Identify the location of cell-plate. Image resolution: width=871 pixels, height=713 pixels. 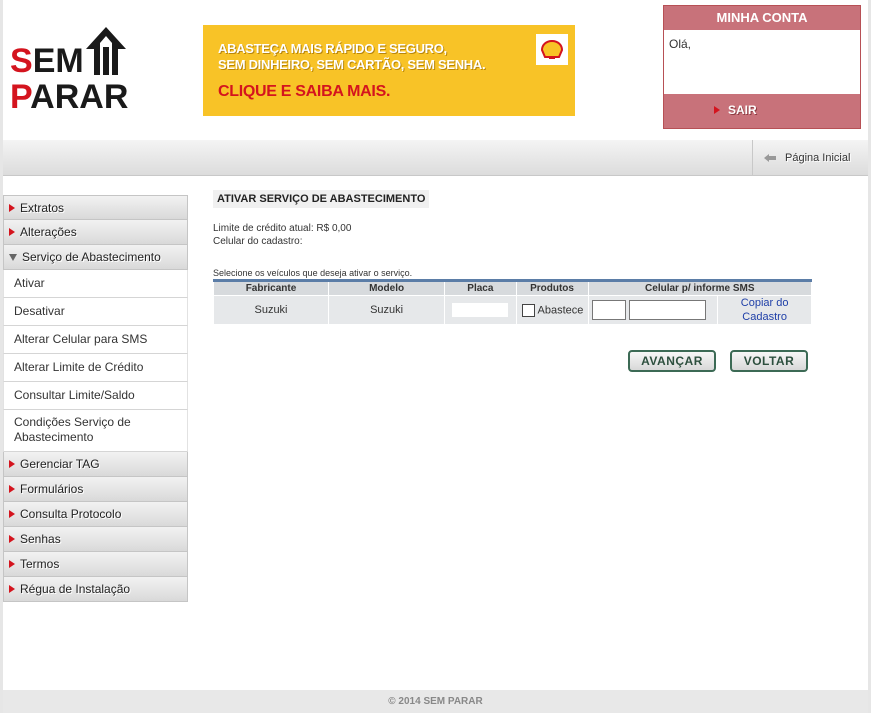
(480, 310).